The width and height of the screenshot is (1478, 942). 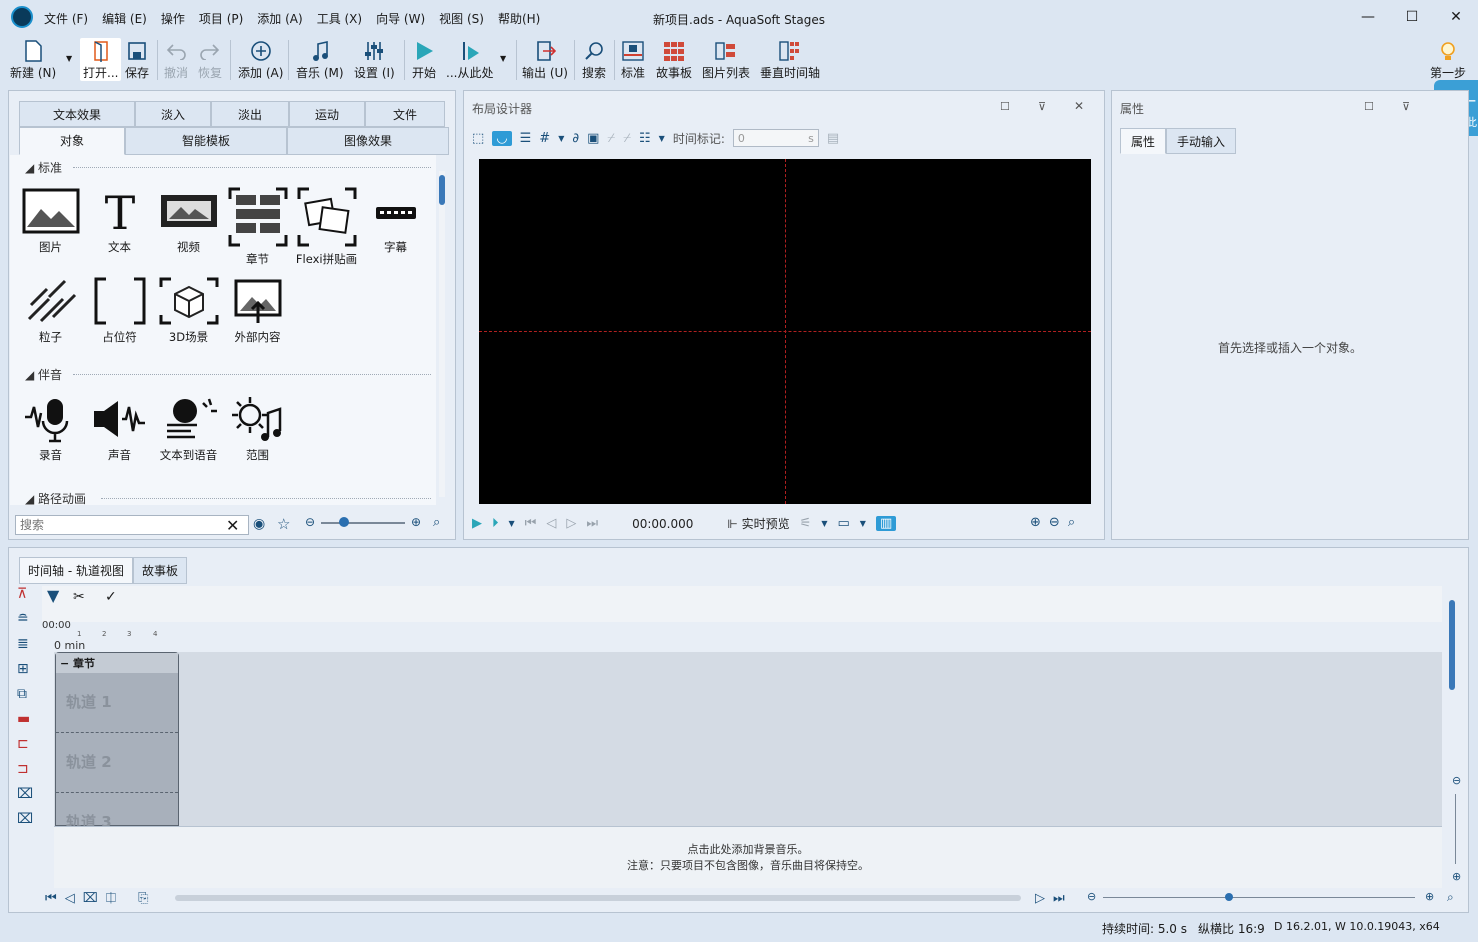 I want to click on object-sound: 声音, so click(x=119, y=429).